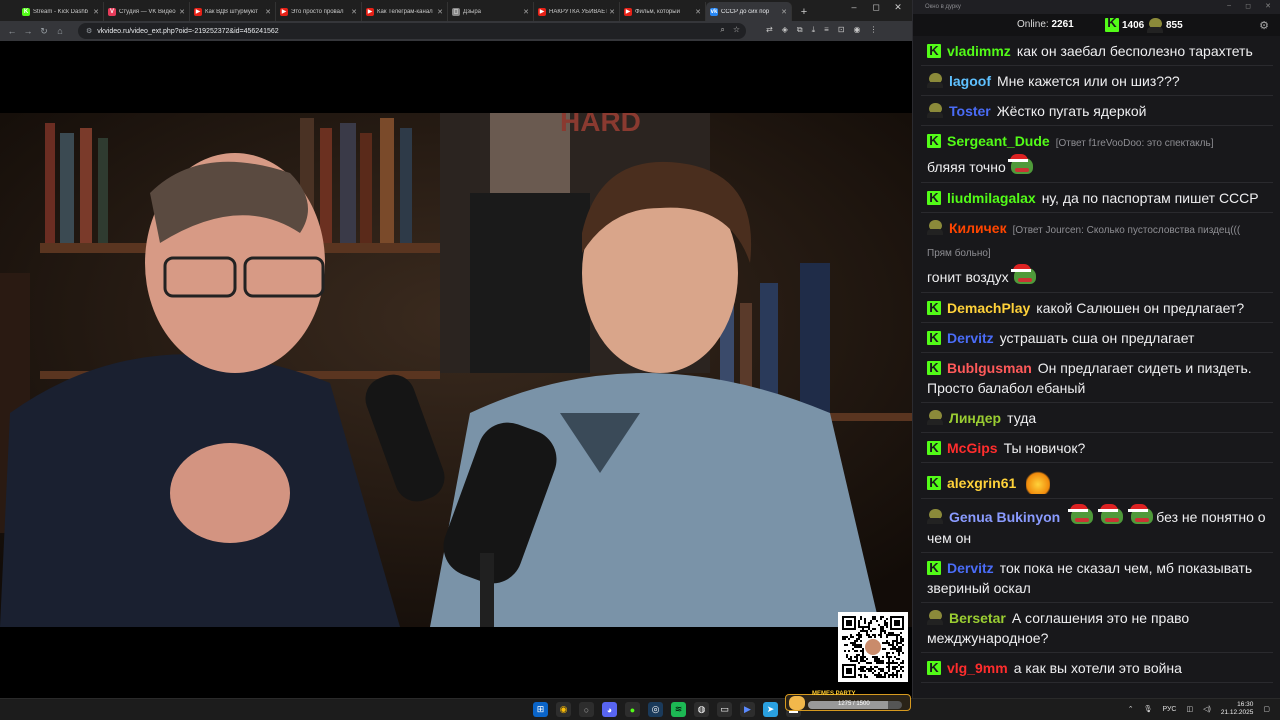  I want to click on chat-message: vlg_9mm а как вы хотели это война, so click(1097, 668).